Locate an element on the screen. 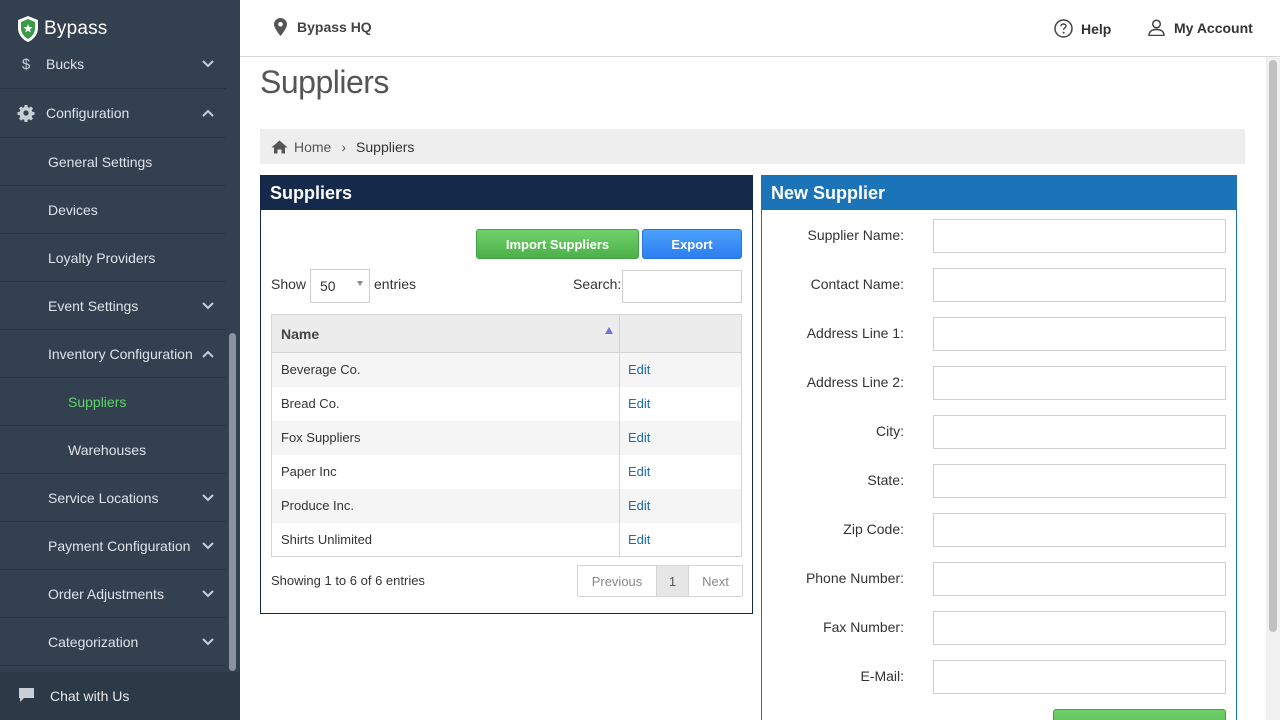 This screenshot has height=720, width=1280. user-icon is located at coordinates (1156, 27).